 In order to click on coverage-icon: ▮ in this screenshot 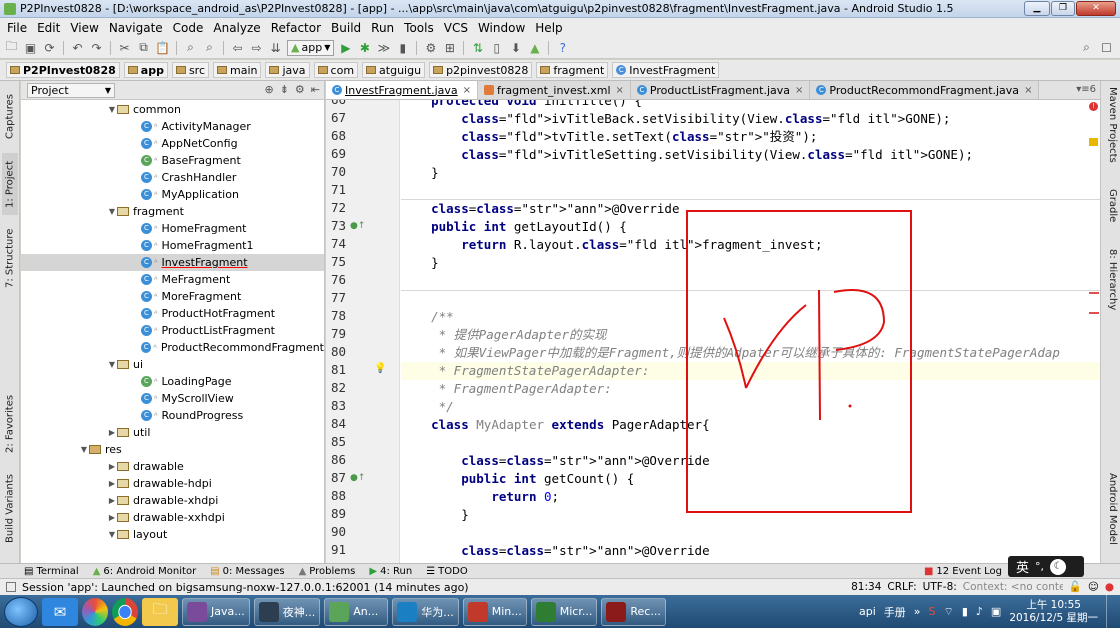, I will do `click(402, 47)`.